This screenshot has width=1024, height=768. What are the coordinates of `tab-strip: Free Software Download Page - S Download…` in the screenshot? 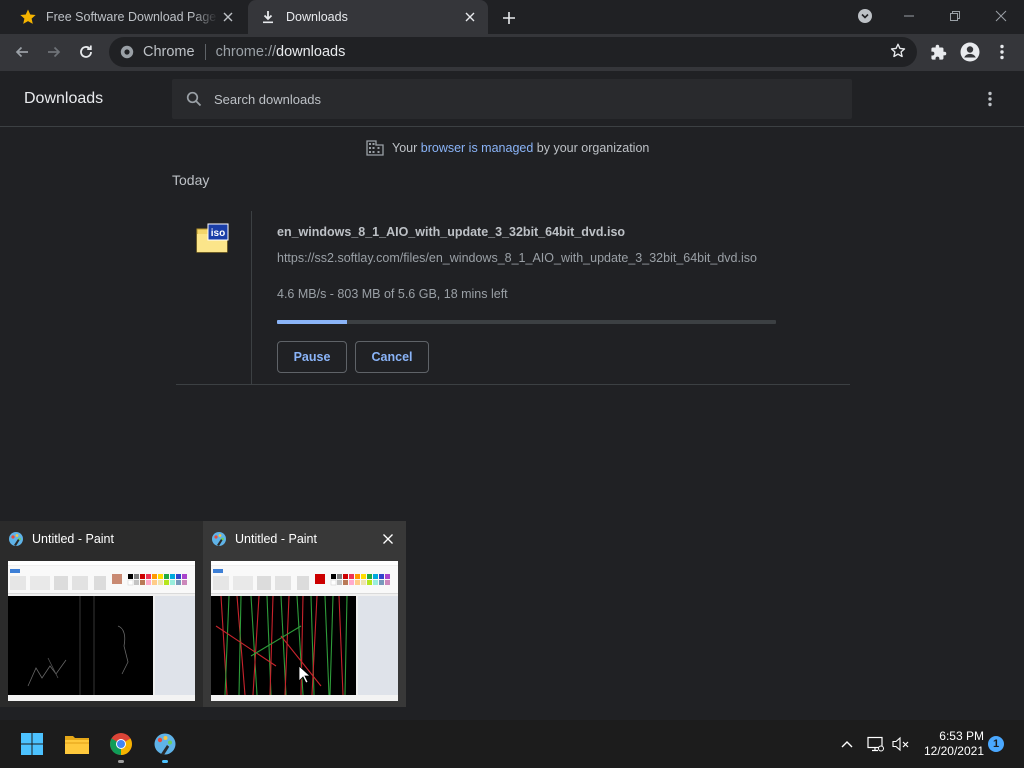 It's located at (512, 17).